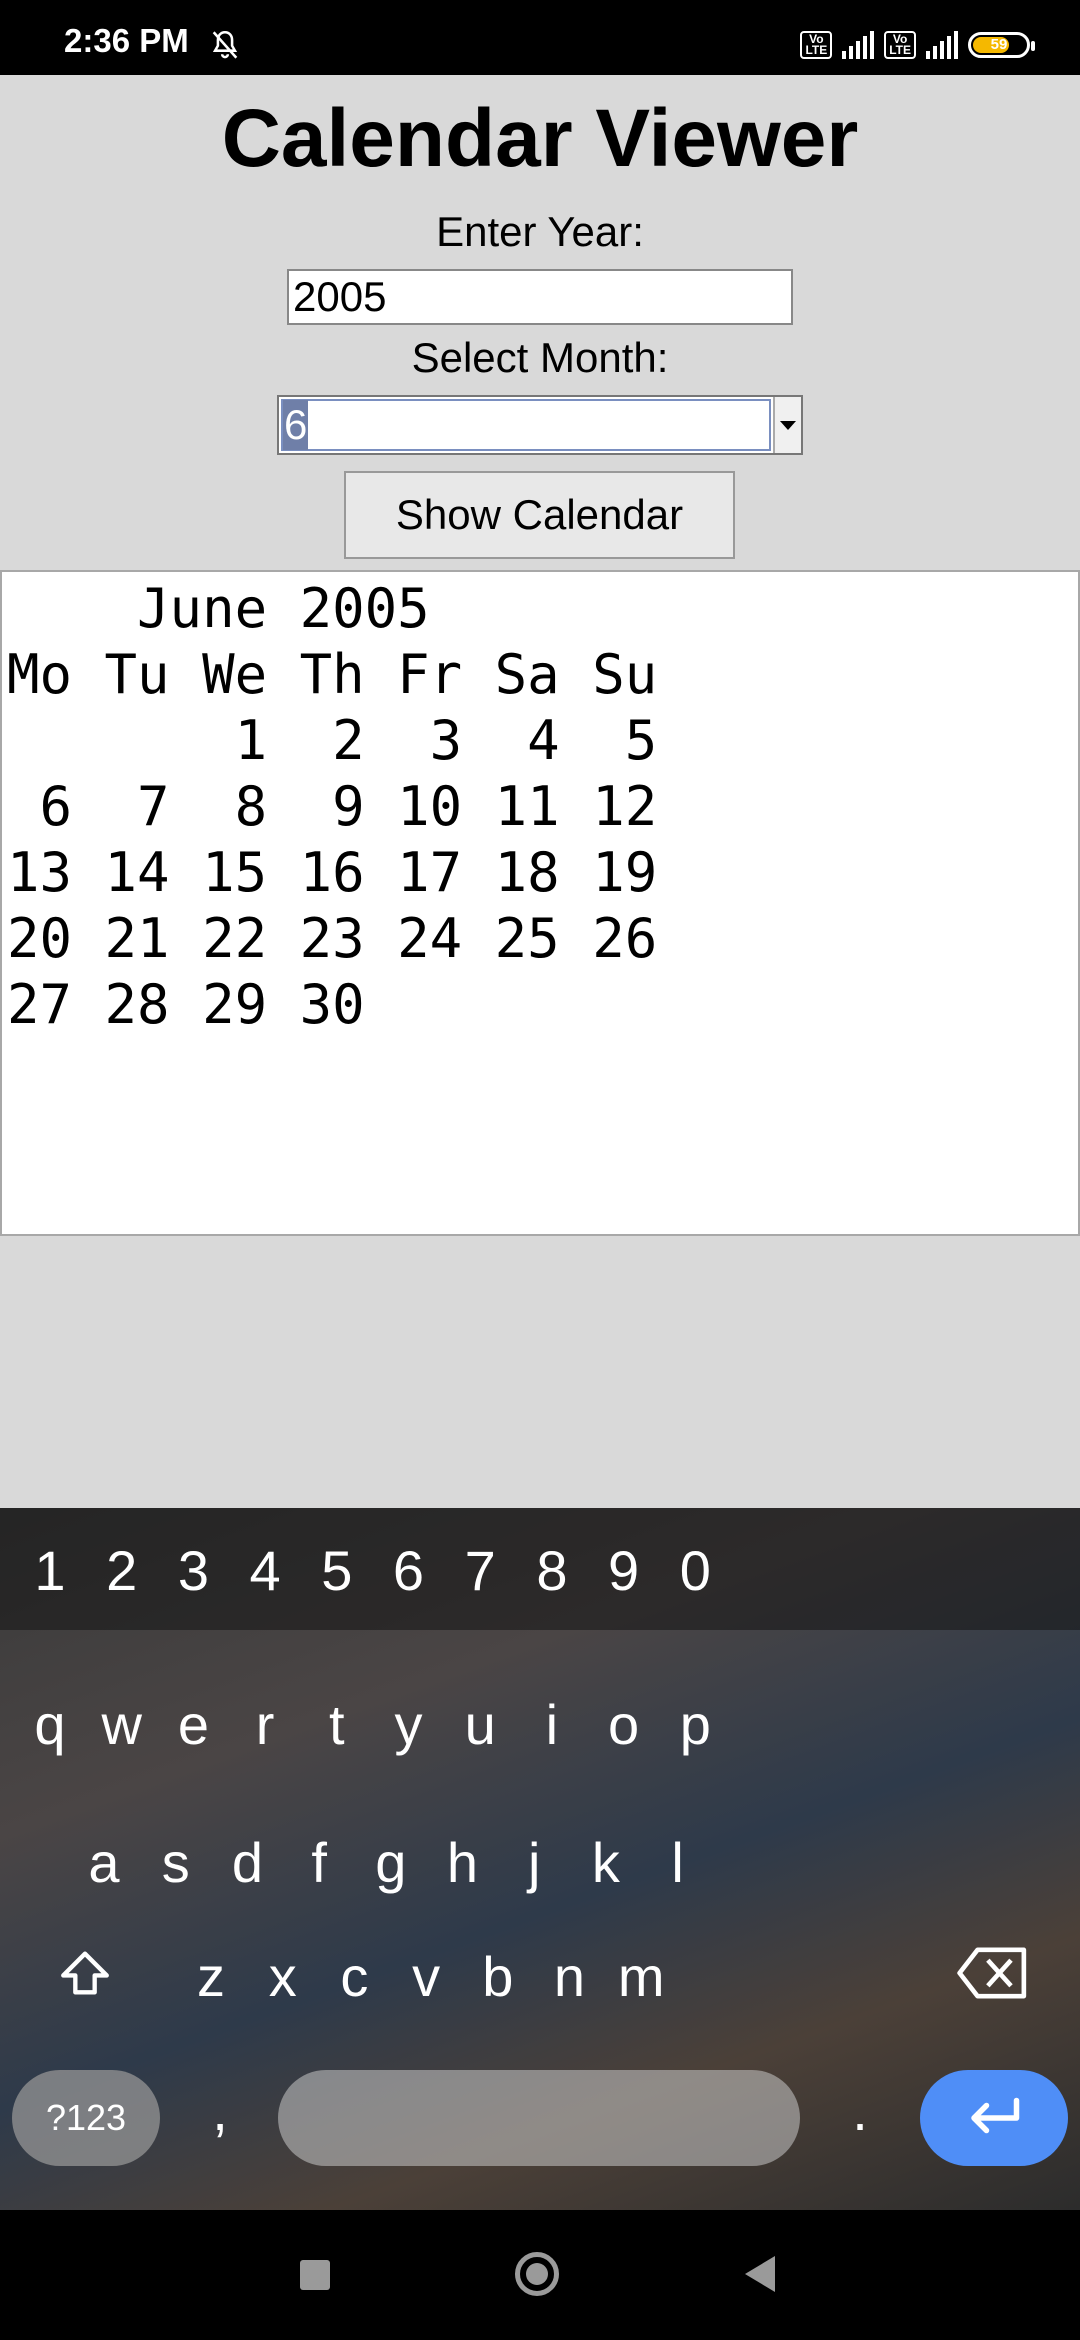 The height and width of the screenshot is (2340, 1080). Describe the element at coordinates (86, 2118) in the screenshot. I see `symbols-key: ?123` at that location.